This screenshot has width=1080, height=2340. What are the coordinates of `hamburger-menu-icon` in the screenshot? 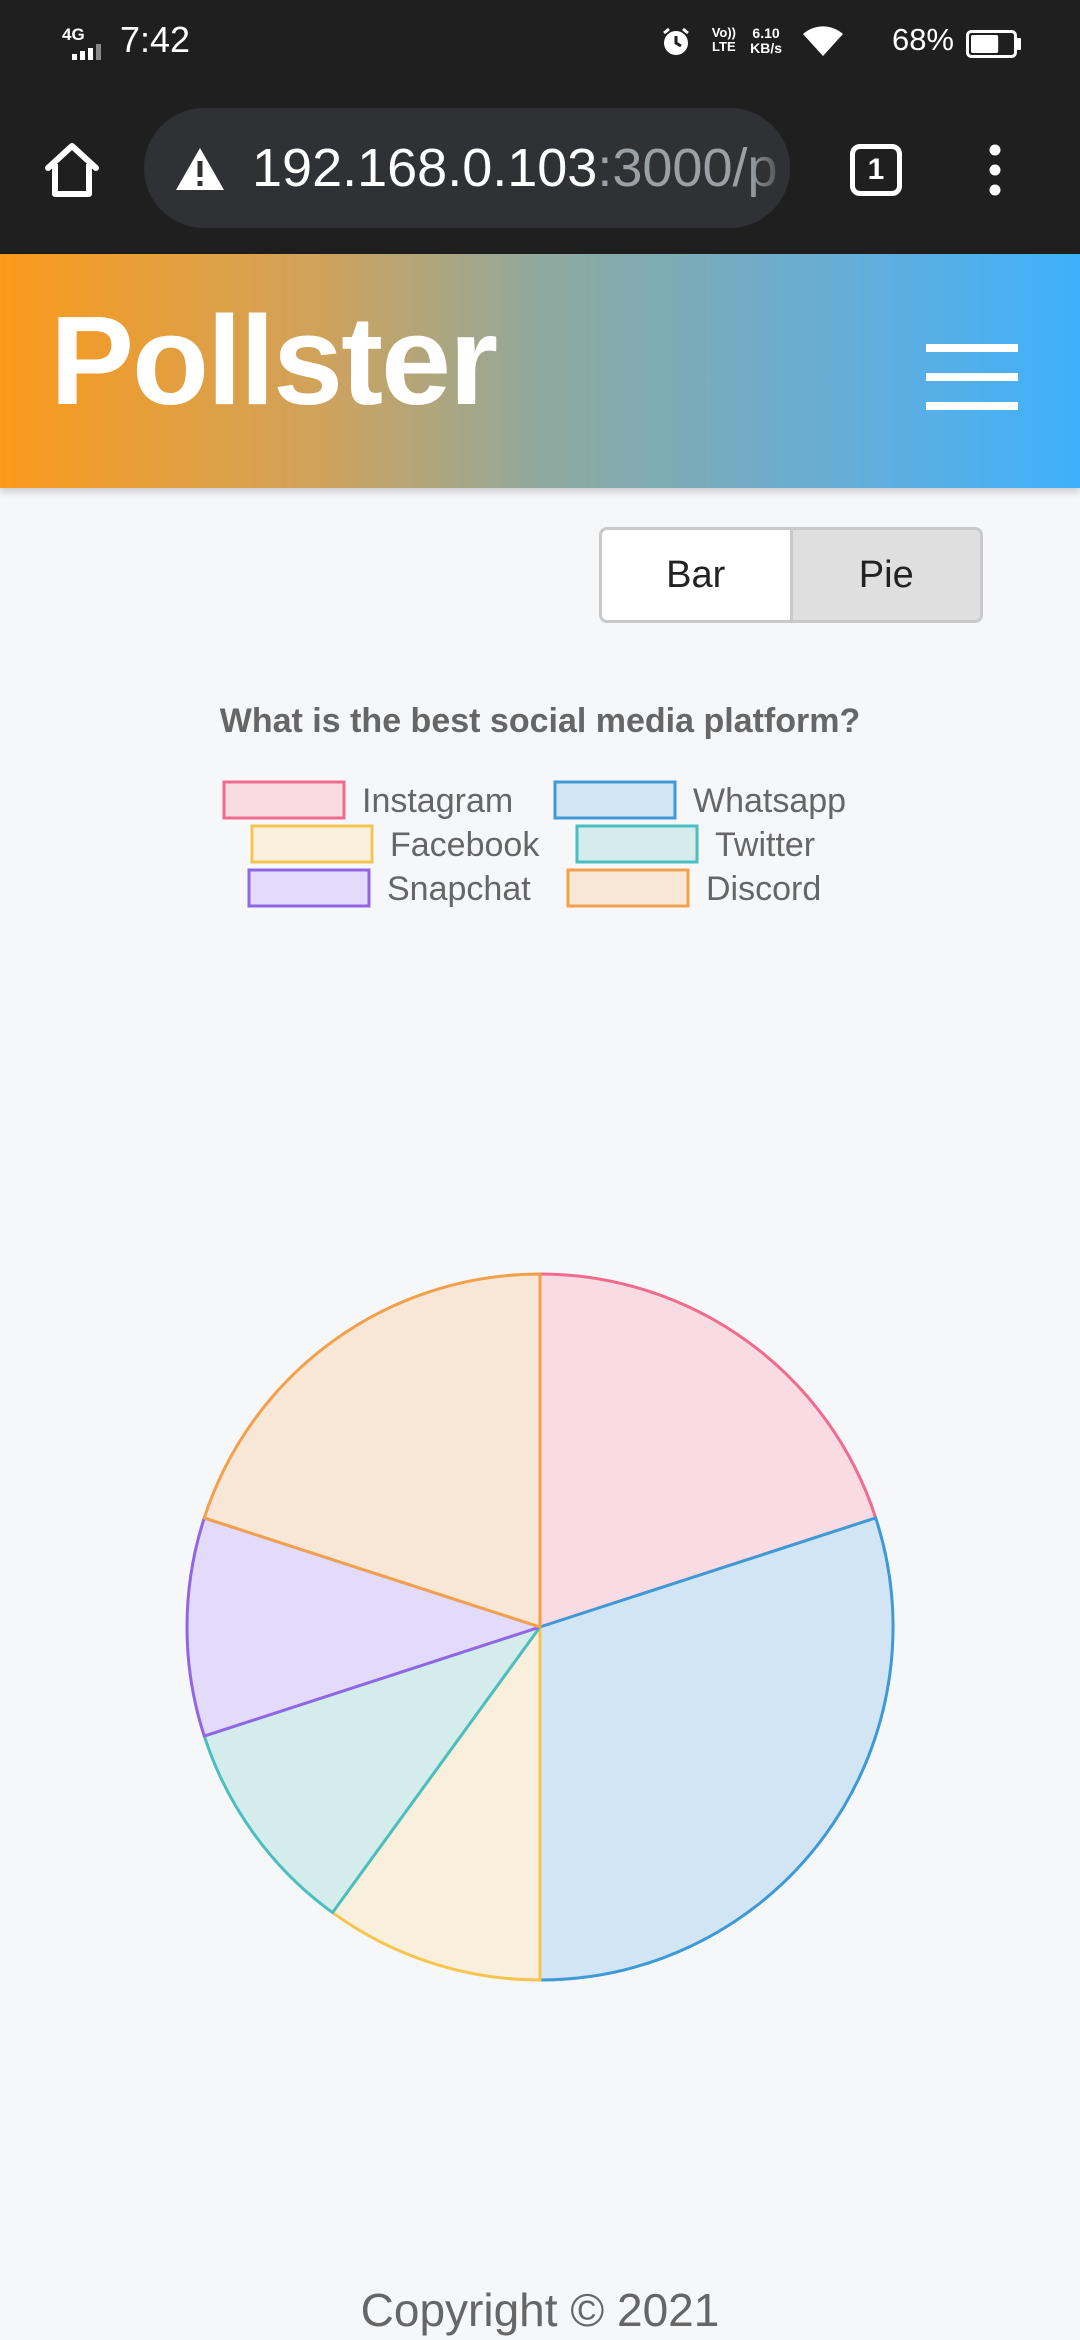 It's located at (972, 377).